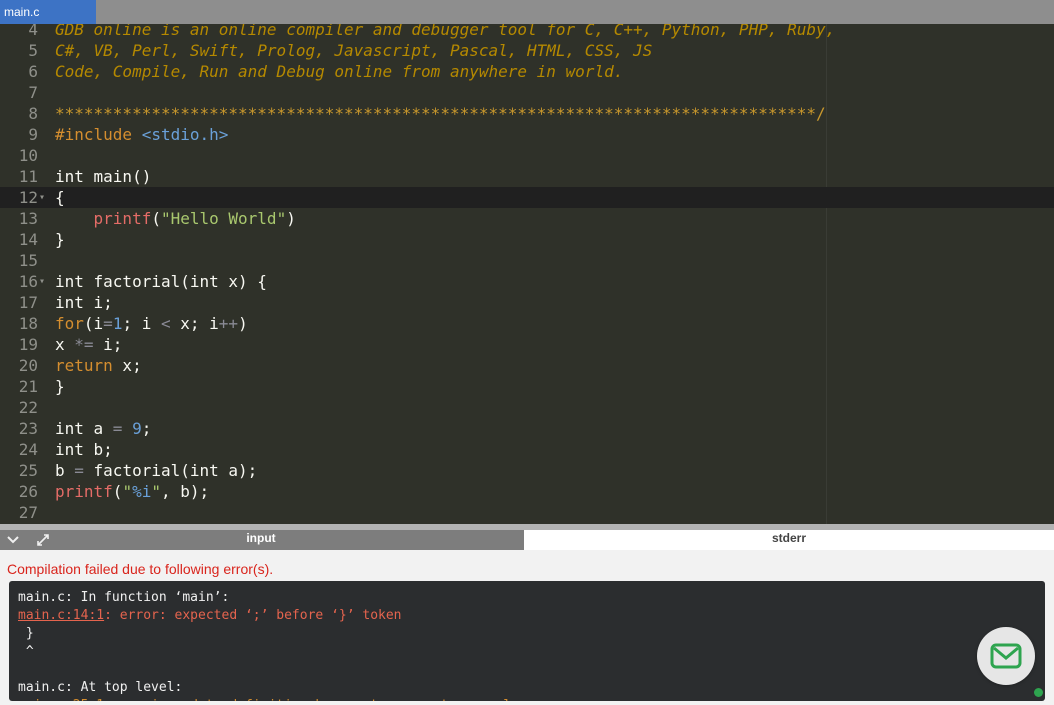  What do you see at coordinates (527, 323) in the screenshot?
I see `code-line: 18 for(i=1; i < x; i++)` at bounding box center [527, 323].